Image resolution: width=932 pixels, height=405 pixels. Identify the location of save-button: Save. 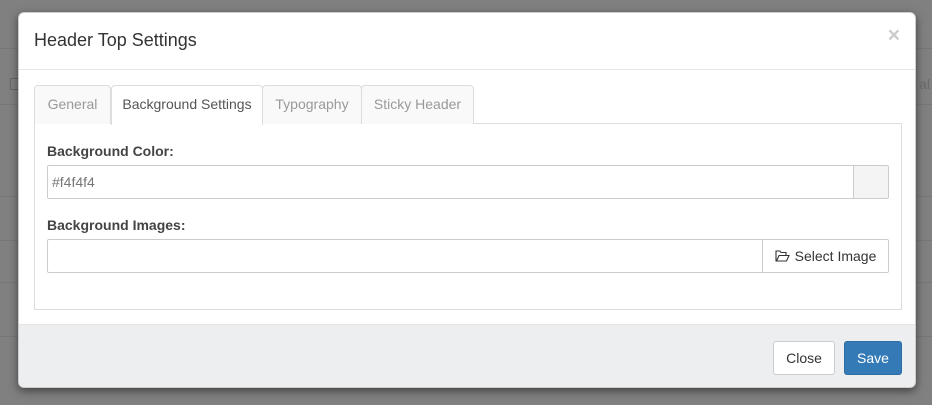
(873, 358).